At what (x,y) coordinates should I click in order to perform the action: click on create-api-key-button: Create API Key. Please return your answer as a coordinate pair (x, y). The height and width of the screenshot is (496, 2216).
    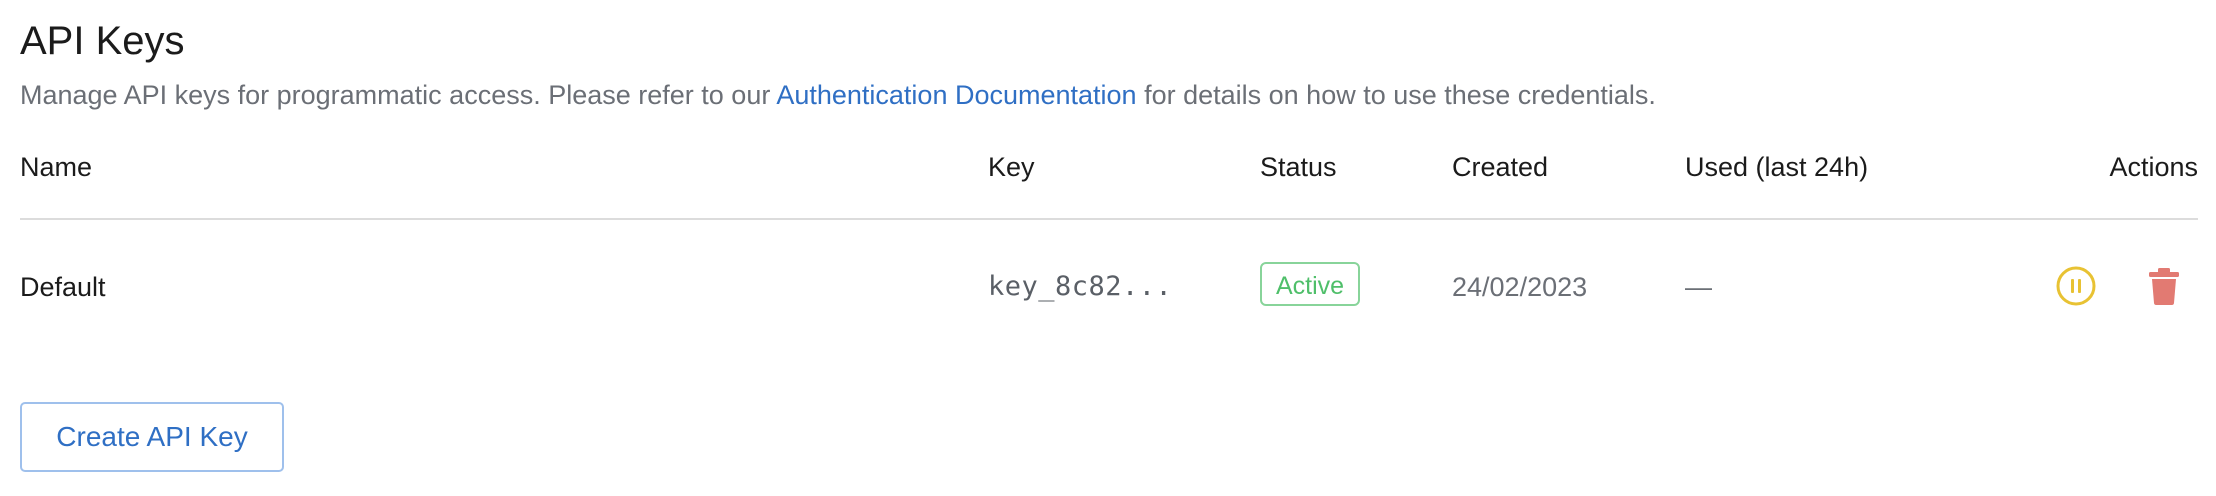
    Looking at the image, I should click on (152, 437).